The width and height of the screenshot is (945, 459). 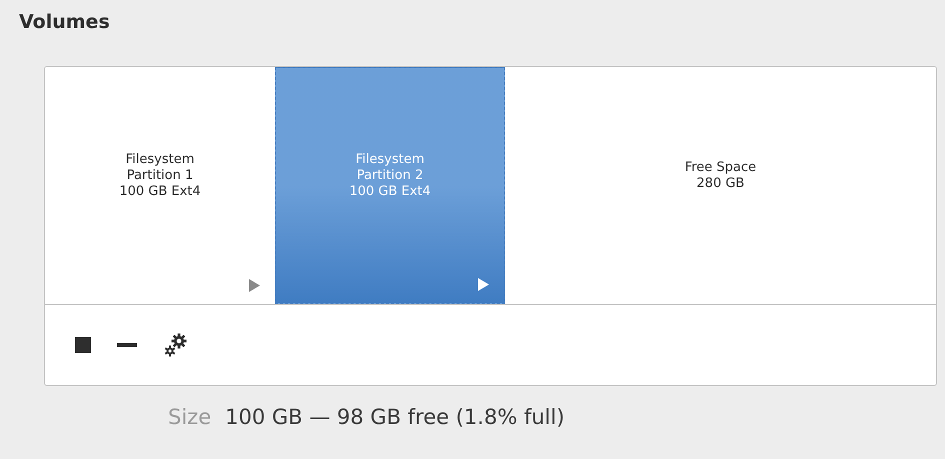 What do you see at coordinates (390, 176) in the screenshot?
I see `volume-label: Filesystem Partition 2 100 GB Ext4` at bounding box center [390, 176].